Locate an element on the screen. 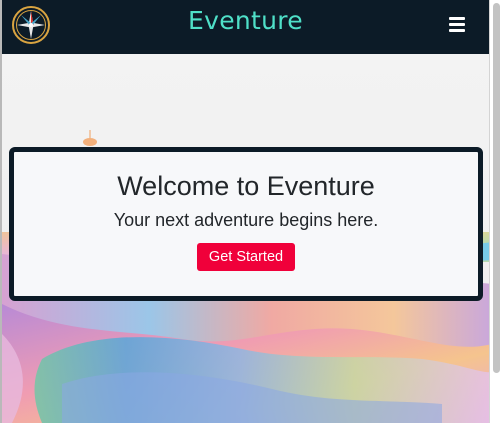 The image size is (504, 423). scrollbar-thumb is located at coordinates (496, 188).